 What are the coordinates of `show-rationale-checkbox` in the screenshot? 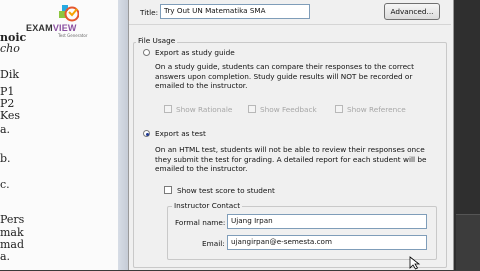 It's located at (168, 109).